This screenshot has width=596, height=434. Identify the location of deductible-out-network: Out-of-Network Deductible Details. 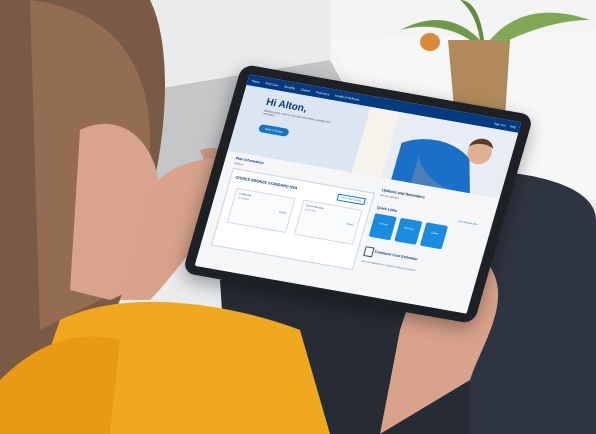
(328, 222).